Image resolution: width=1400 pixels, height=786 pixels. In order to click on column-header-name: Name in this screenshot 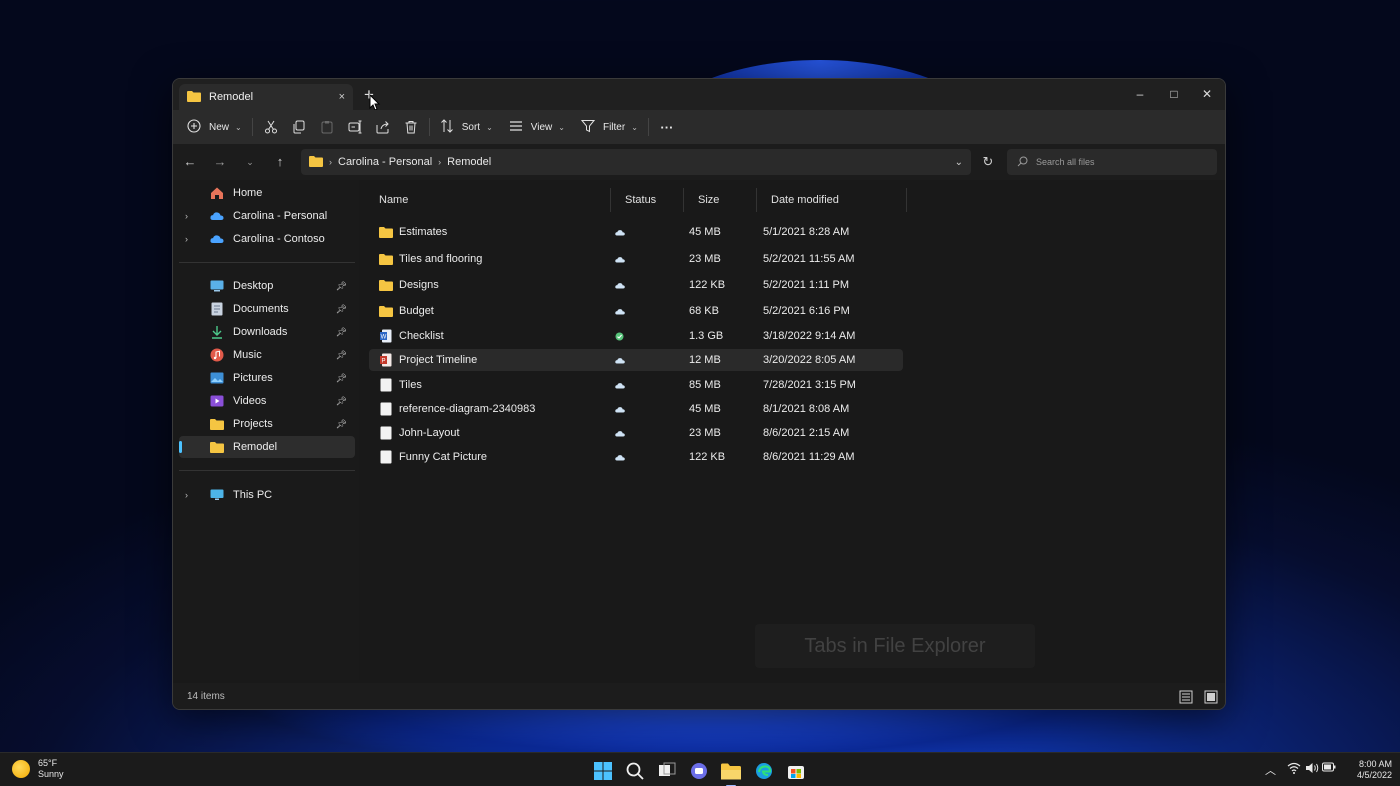, I will do `click(488, 200)`.